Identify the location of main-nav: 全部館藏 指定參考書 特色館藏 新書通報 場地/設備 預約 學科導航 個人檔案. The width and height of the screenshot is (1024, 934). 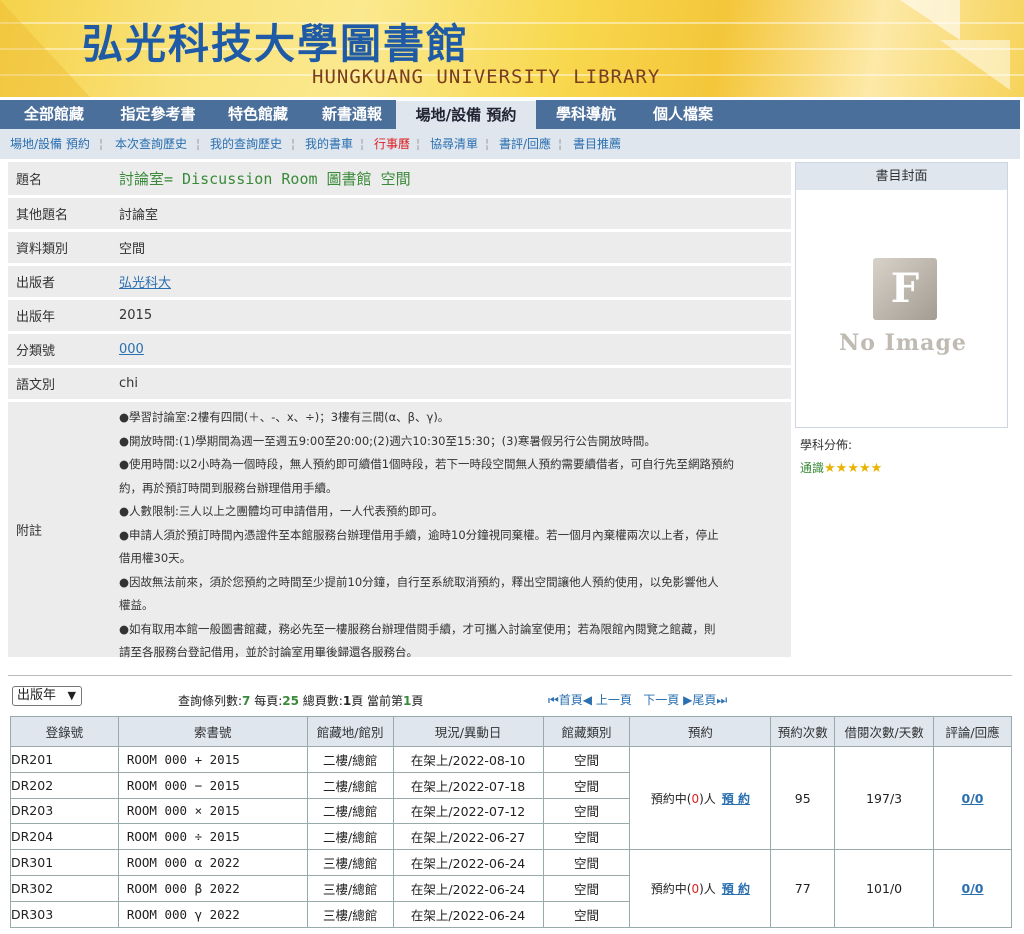
(510, 114).